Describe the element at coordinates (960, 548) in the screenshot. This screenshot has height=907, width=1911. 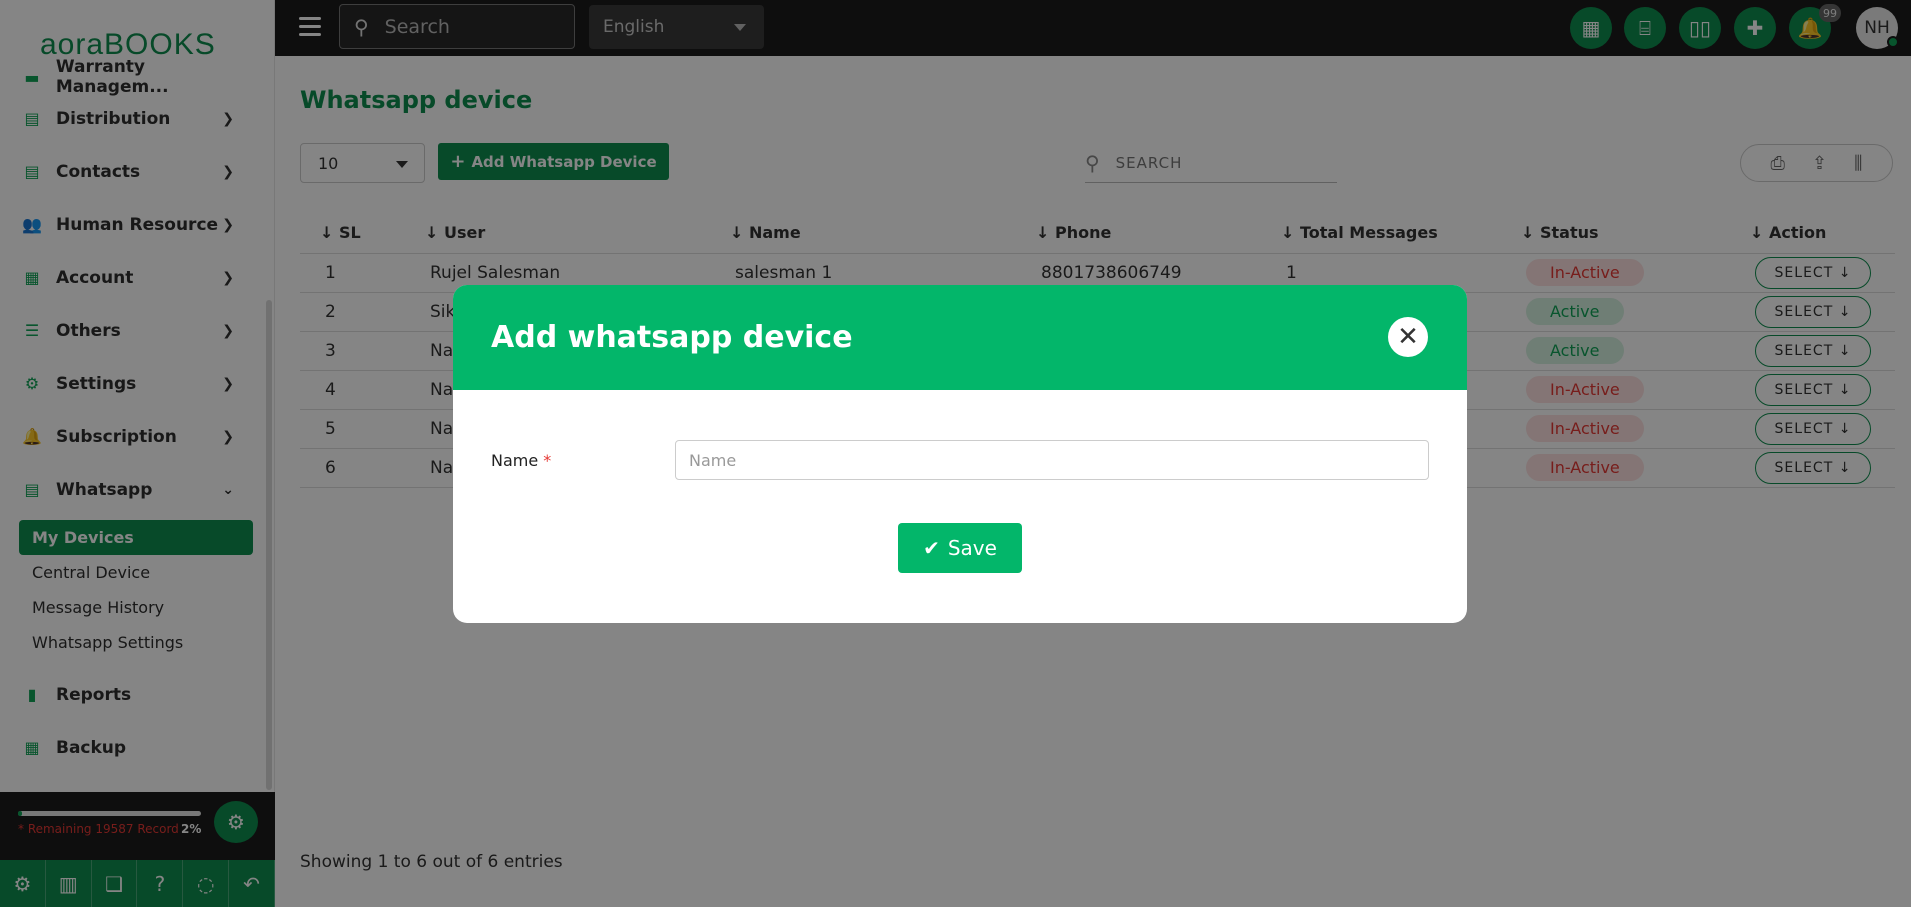
I see `save-button: ✔ Save` at that location.